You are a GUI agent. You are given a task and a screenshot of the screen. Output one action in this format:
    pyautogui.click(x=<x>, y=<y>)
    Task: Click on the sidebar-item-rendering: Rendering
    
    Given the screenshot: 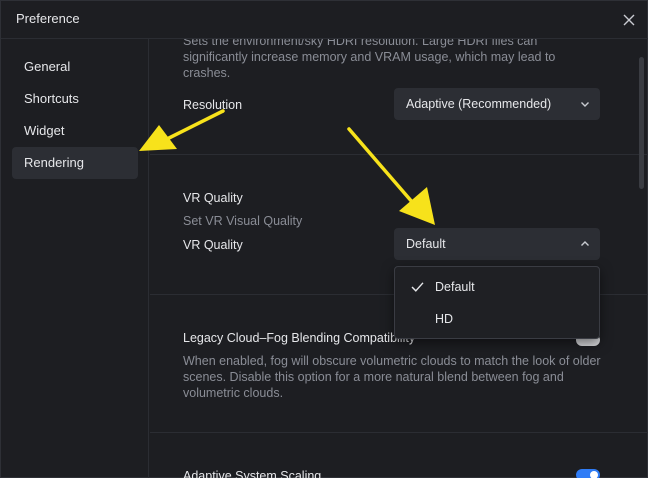 What is the action you would take?
    pyautogui.click(x=75, y=163)
    